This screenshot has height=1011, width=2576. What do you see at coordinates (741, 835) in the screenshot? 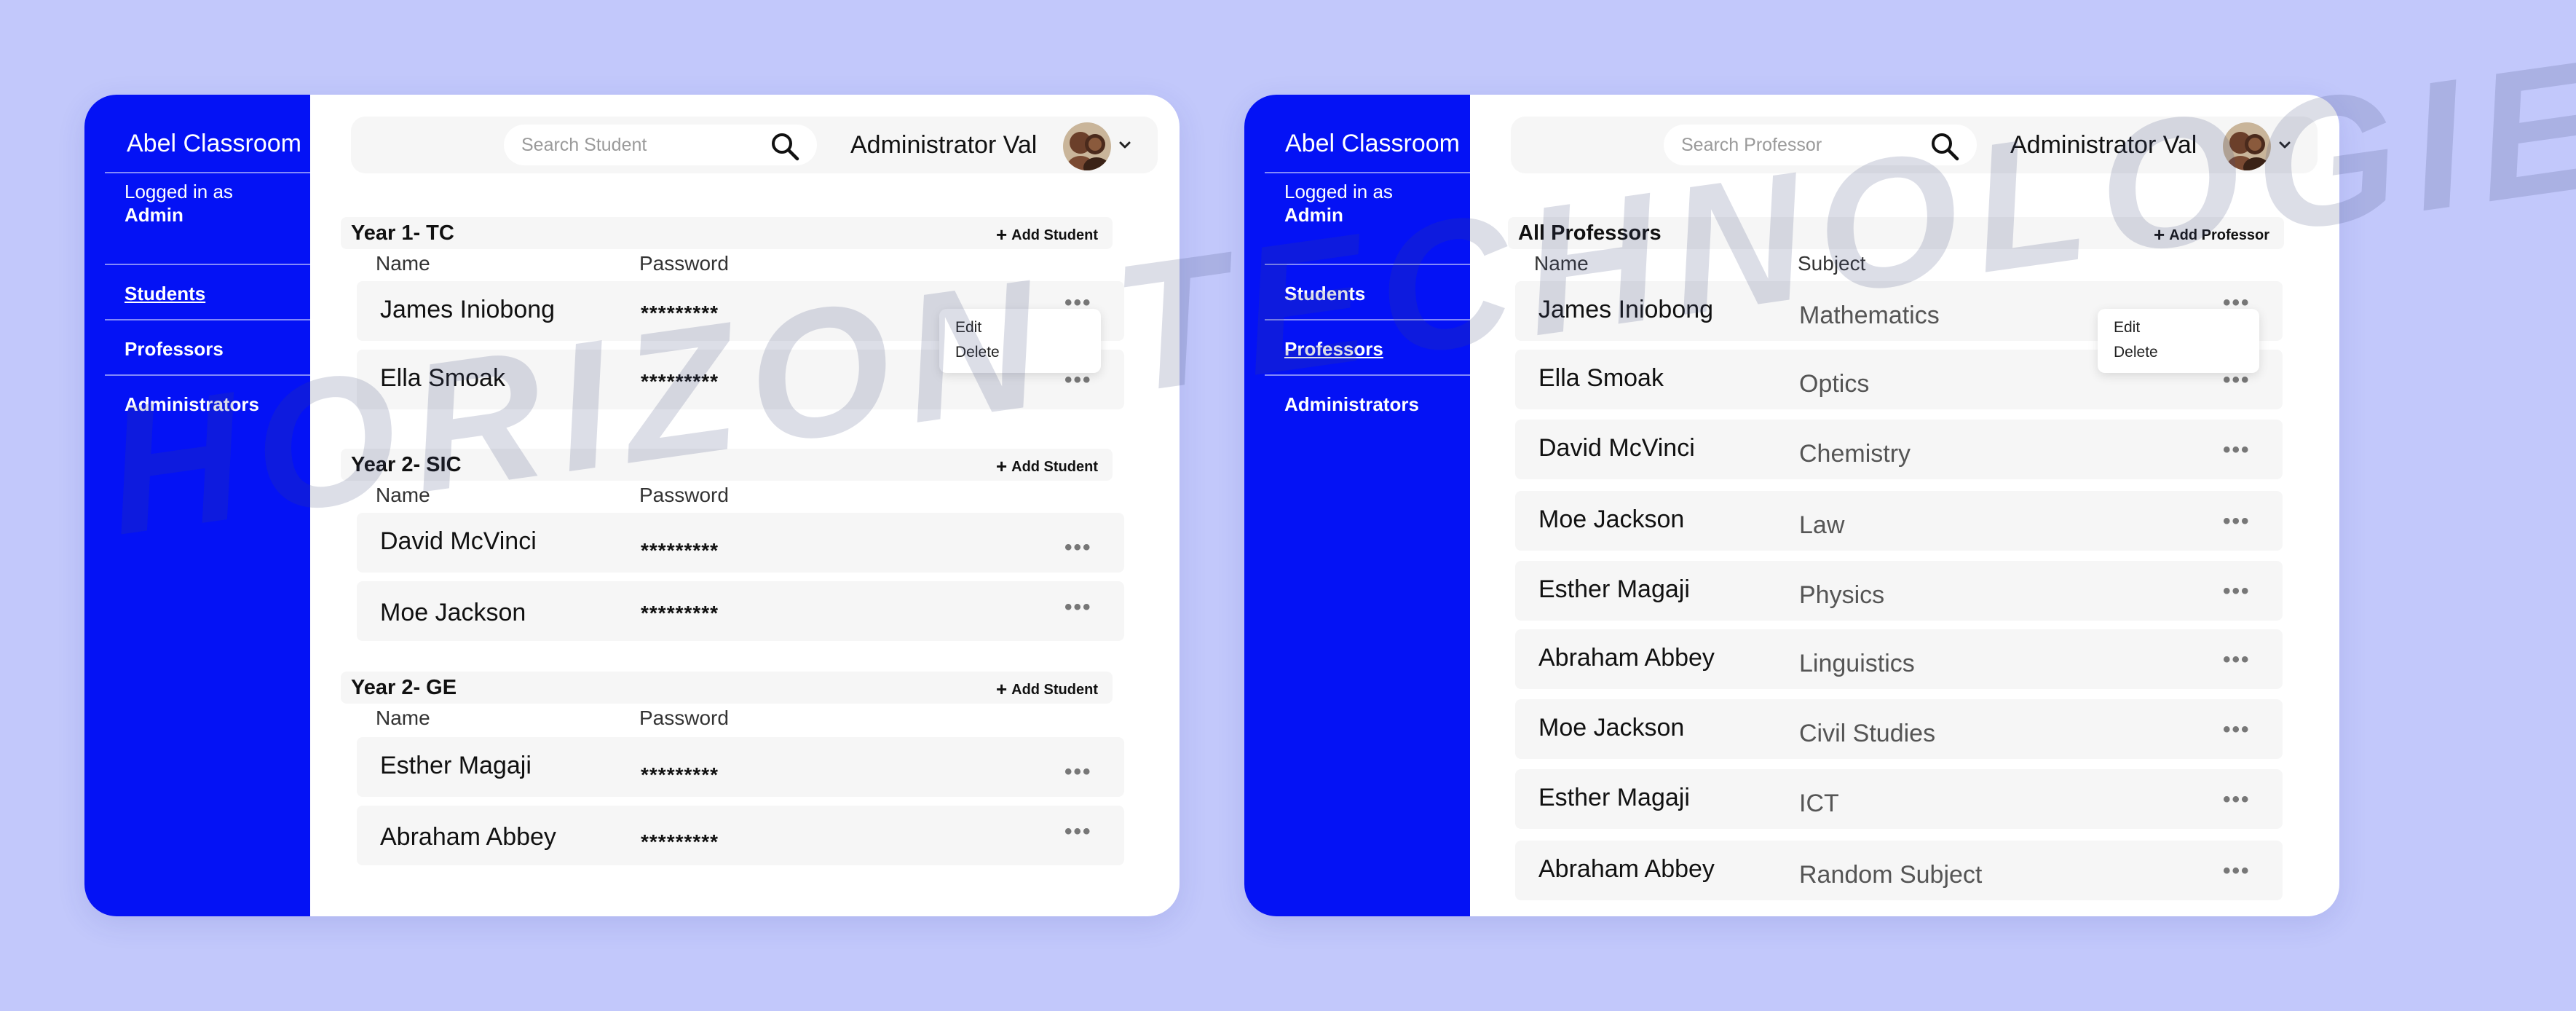
I see `table-row: Abraham Abbey ********* •••` at bounding box center [741, 835].